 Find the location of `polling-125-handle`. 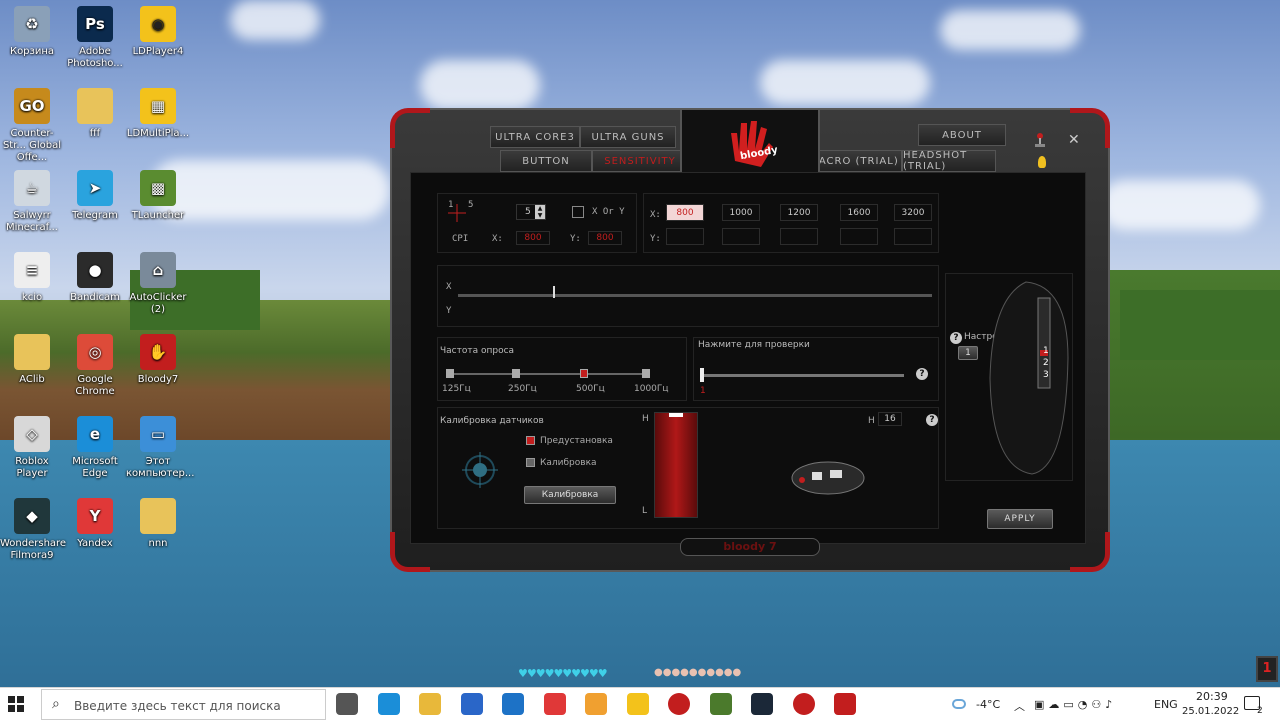

polling-125-handle is located at coordinates (450, 373).